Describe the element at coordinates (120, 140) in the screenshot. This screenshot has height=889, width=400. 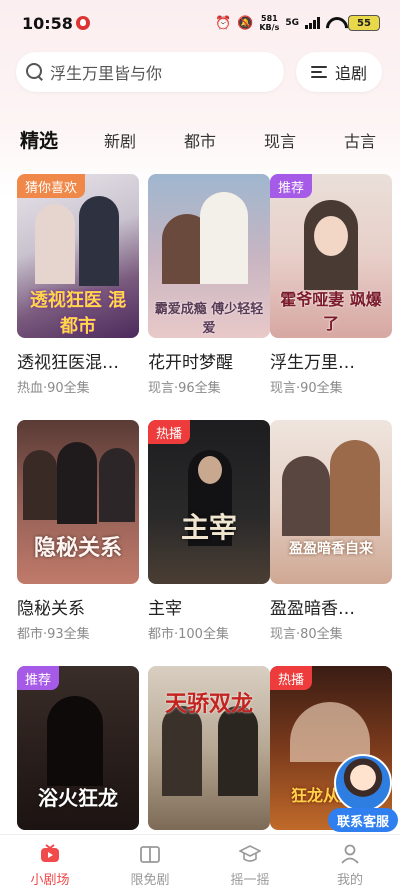
I see `tab-new: 新剧` at that location.